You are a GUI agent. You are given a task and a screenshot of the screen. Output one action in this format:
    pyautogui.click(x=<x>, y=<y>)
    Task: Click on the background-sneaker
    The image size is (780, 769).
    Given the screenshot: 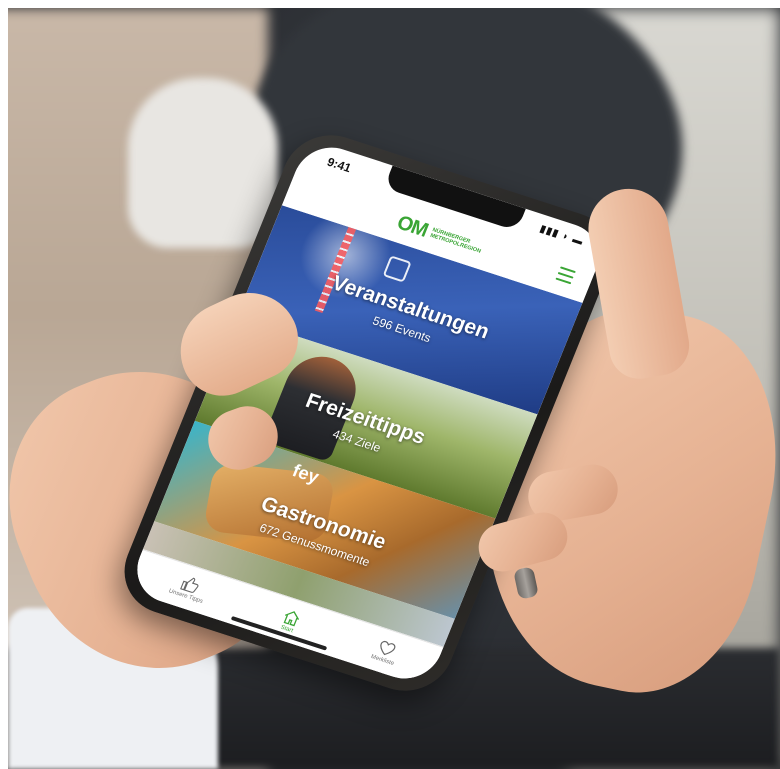 What is the action you would take?
    pyautogui.click(x=203, y=163)
    